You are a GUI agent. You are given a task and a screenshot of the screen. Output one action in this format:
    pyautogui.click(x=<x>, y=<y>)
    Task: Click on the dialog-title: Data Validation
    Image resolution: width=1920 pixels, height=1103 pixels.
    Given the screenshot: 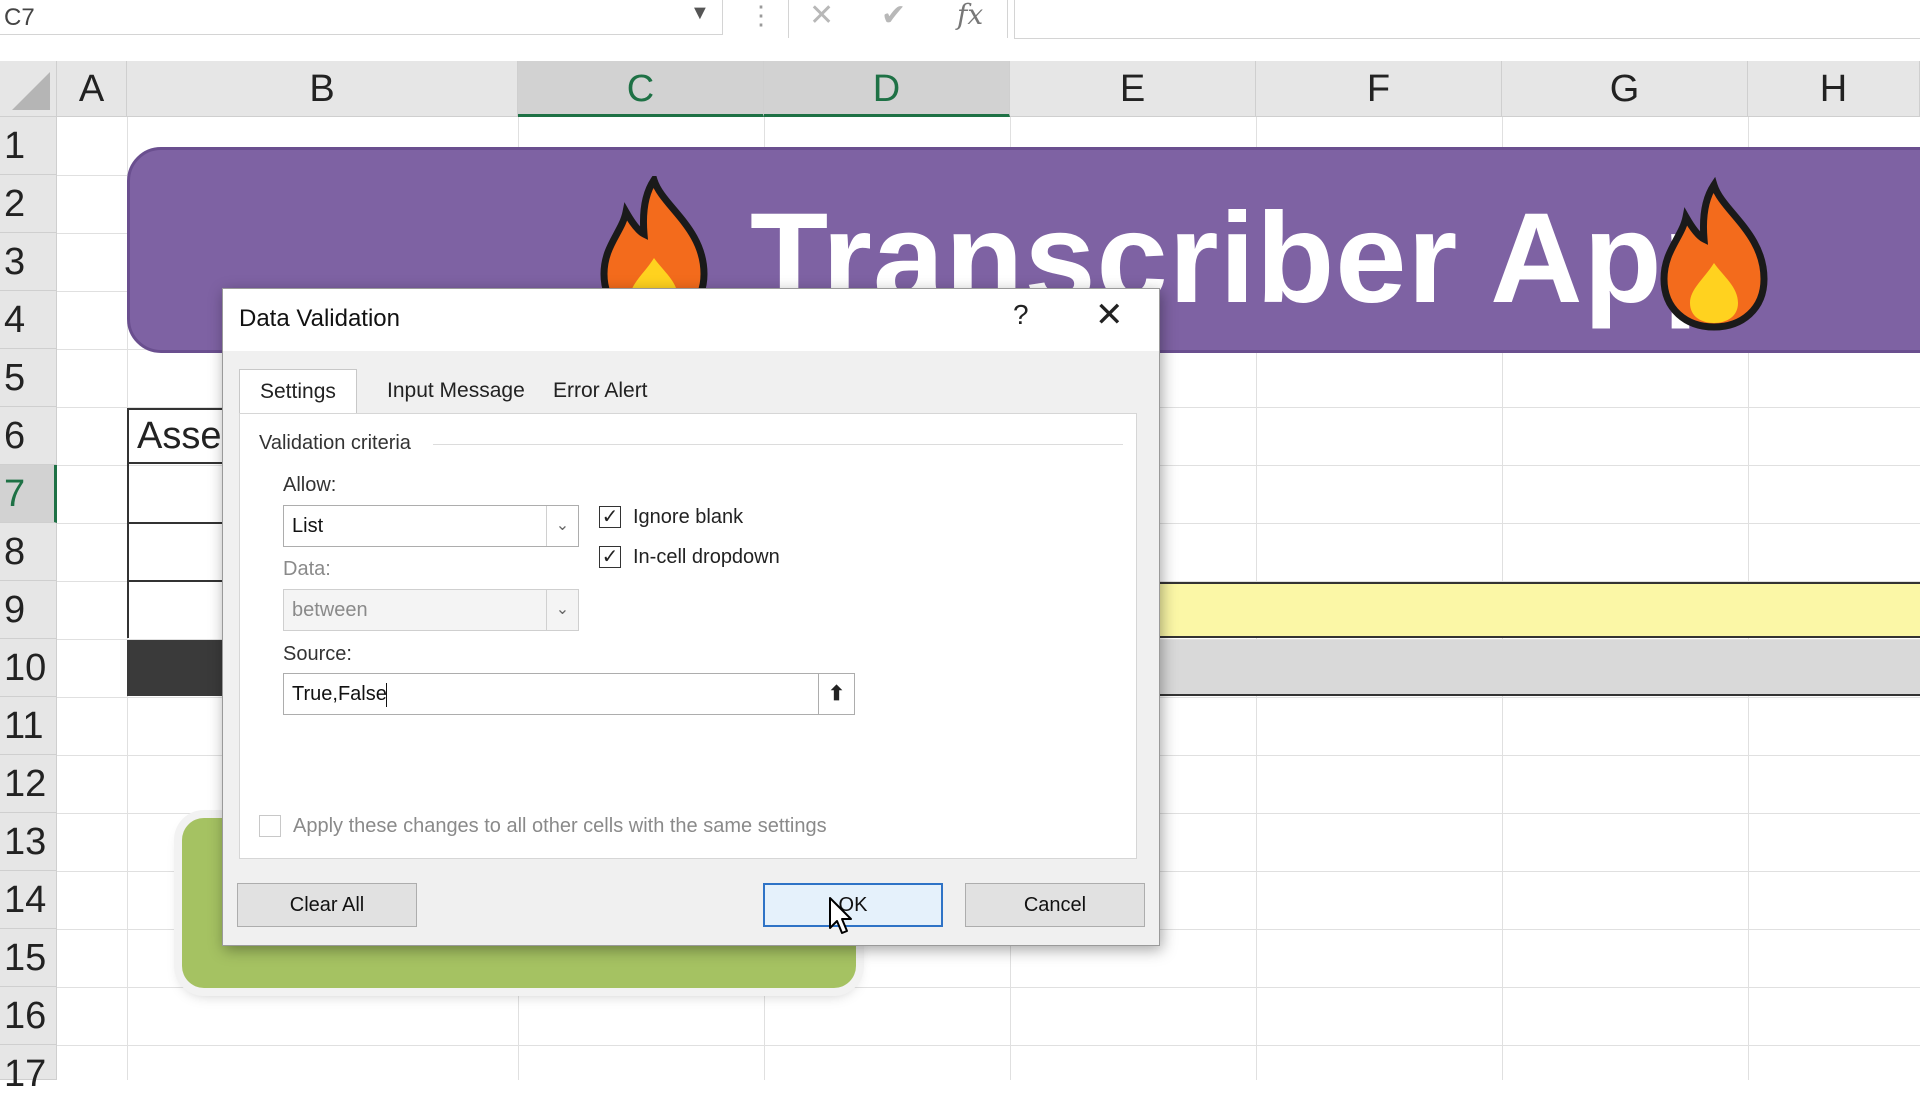 What is the action you would take?
    pyautogui.click(x=319, y=318)
    